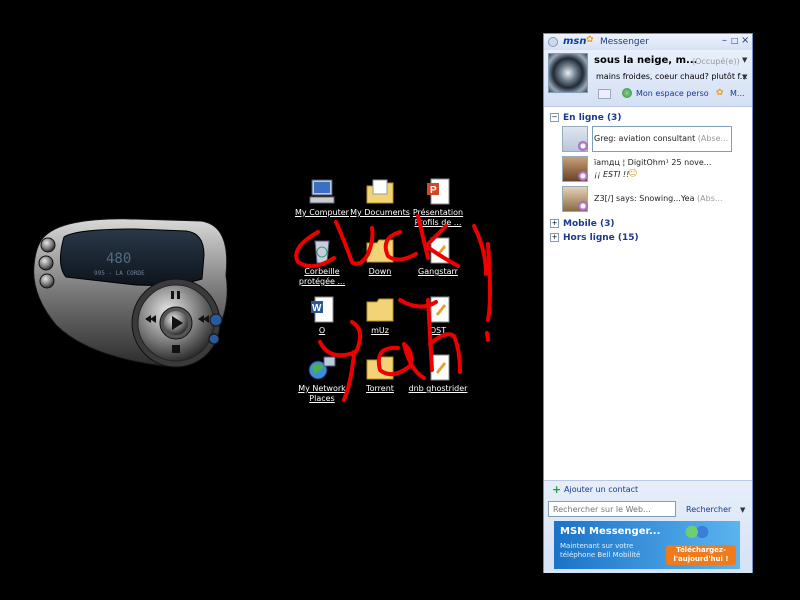 This screenshot has width=800, height=600. What do you see at coordinates (317, 308) in the screenshot?
I see `svg-text: W` at bounding box center [317, 308].